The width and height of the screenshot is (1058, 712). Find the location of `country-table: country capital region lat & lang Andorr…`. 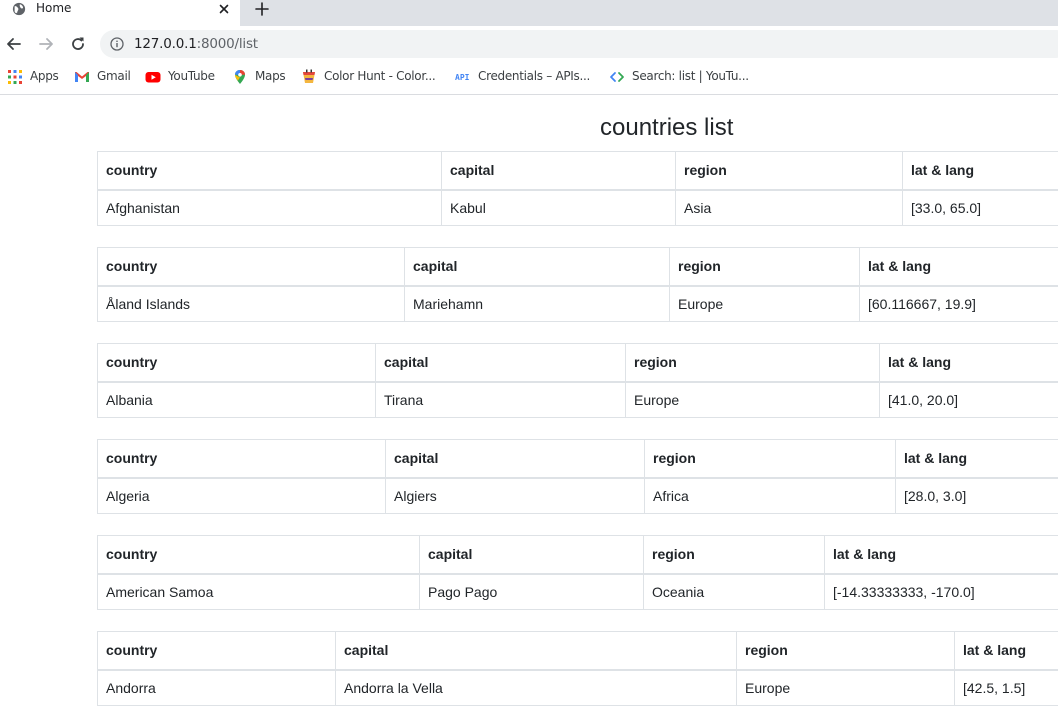

country-table: country capital region lat & lang Andorr… is located at coordinates (577, 668).